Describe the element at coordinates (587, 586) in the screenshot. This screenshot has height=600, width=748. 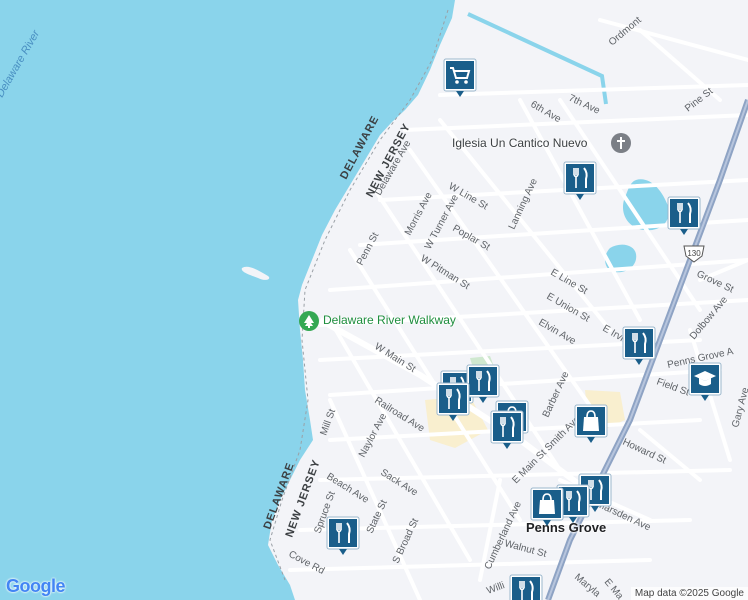
I see `street-label-maryland: Maryla` at that location.